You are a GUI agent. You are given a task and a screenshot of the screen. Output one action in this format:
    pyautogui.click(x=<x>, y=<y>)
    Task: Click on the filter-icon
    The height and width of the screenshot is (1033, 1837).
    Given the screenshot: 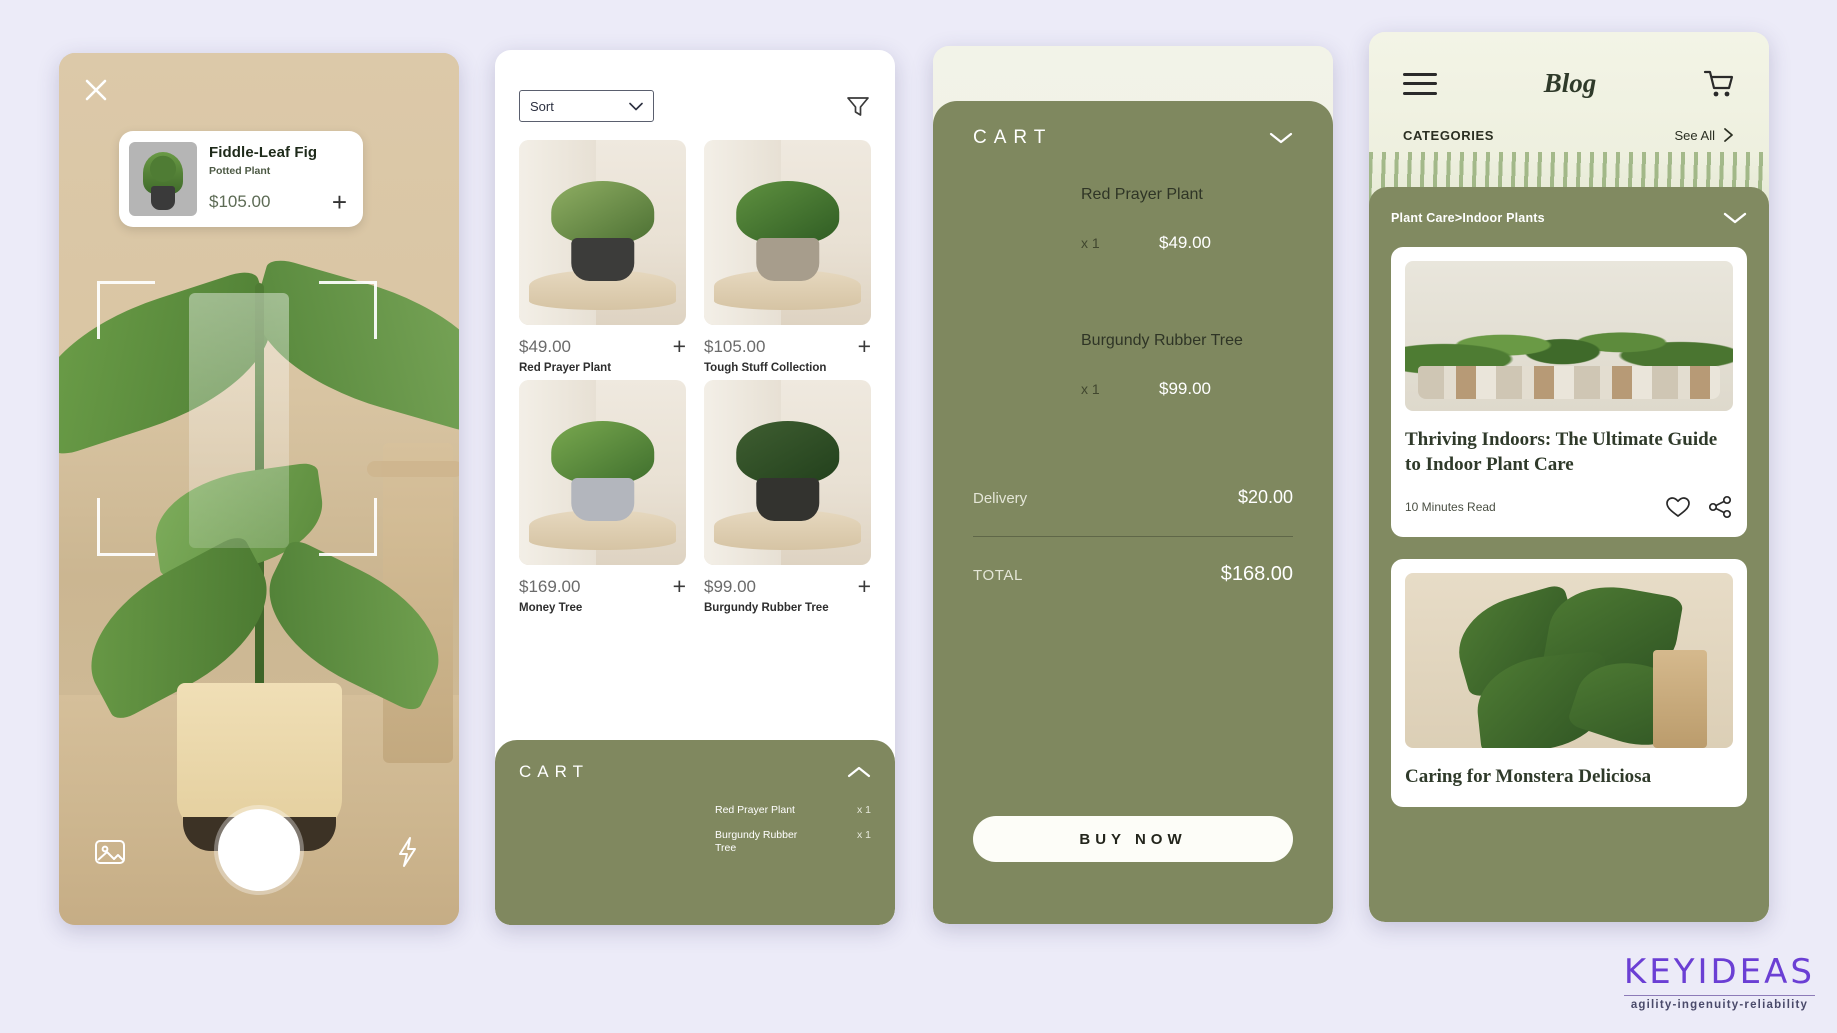 What is the action you would take?
    pyautogui.click(x=858, y=106)
    